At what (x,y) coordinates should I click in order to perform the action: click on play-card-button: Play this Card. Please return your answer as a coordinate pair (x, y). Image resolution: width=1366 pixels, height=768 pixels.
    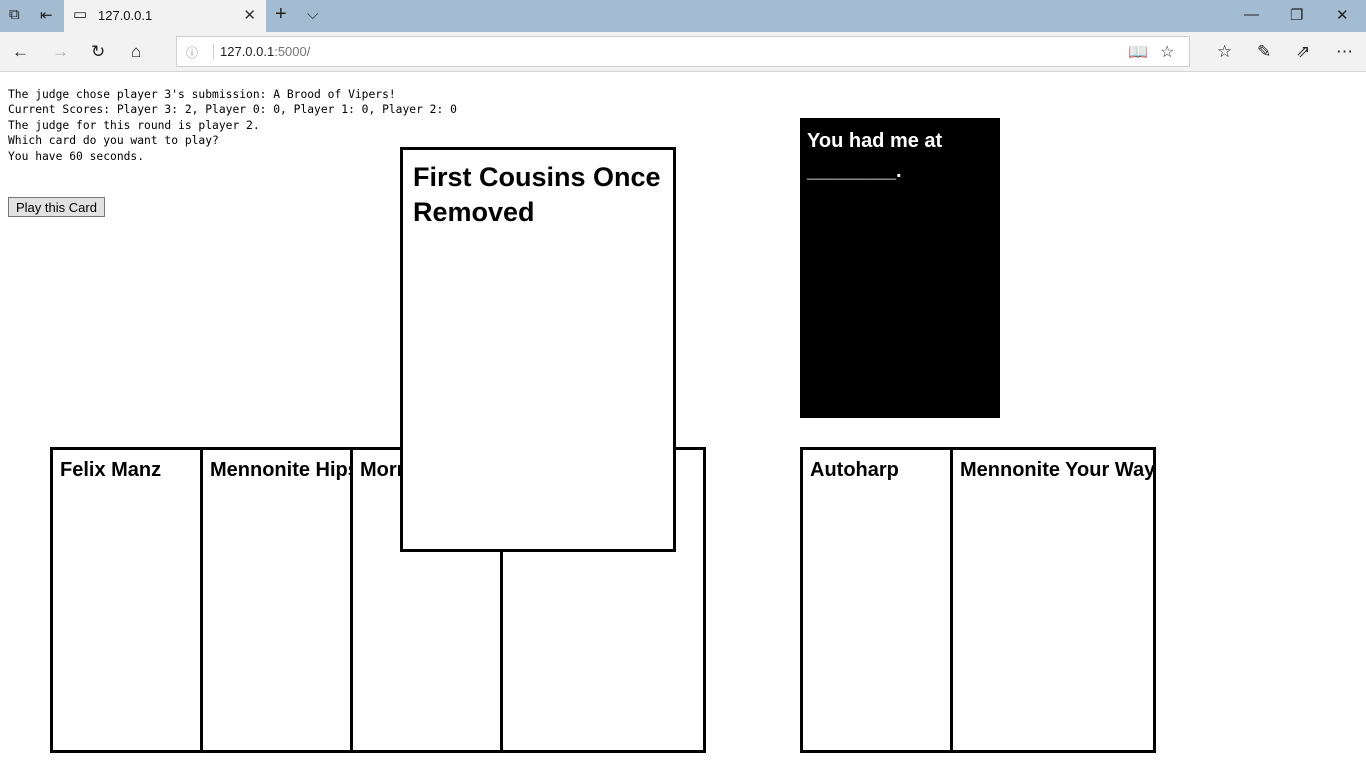
    Looking at the image, I should click on (56, 207).